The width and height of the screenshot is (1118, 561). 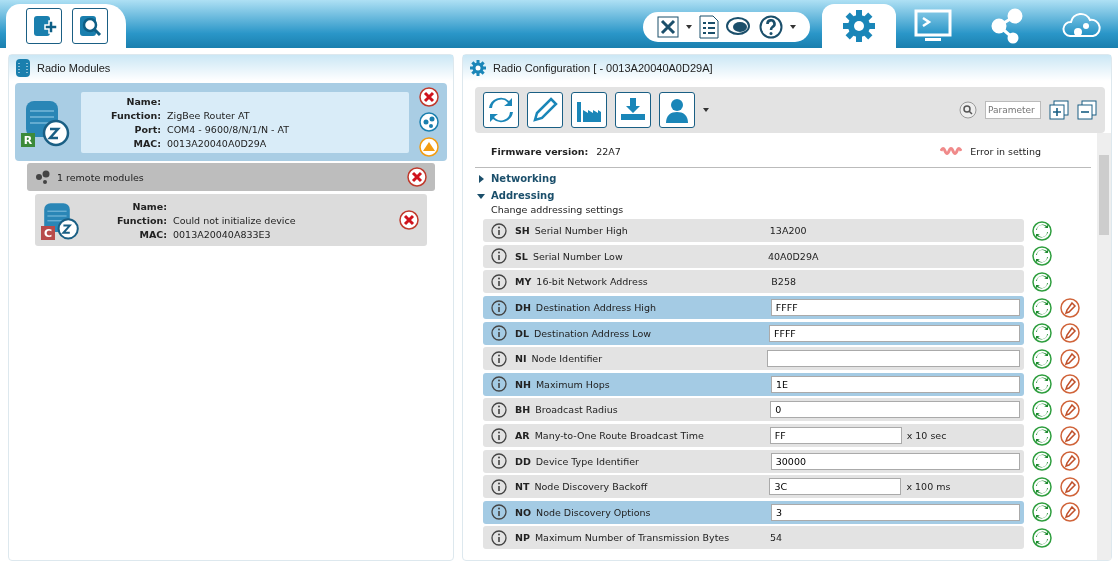 I want to click on search-icon, so click(x=968, y=110).